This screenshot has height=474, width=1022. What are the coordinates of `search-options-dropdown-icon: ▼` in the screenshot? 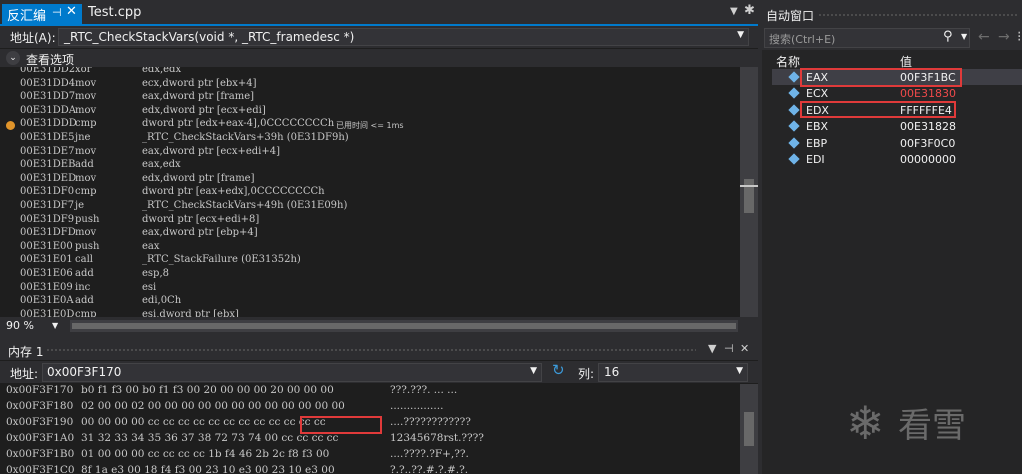 It's located at (964, 36).